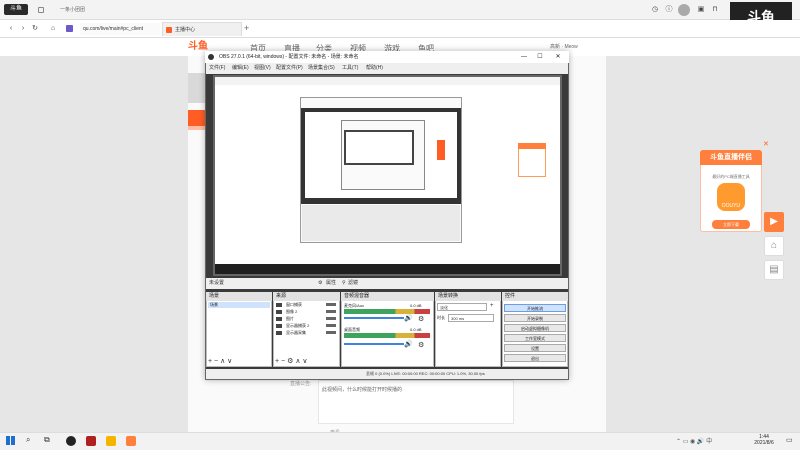 This screenshot has width=800, height=450. Describe the element at coordinates (222, 361) in the screenshot. I see `up-icon: ∧` at that location.